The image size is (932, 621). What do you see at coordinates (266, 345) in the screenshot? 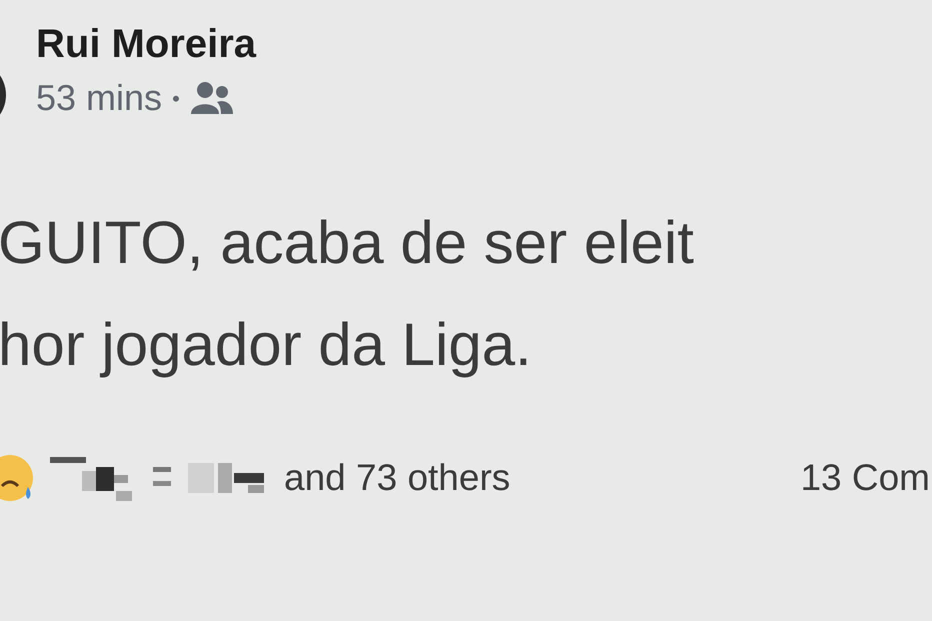
I see `post-text-line: hor jogador da Liga.` at bounding box center [266, 345].